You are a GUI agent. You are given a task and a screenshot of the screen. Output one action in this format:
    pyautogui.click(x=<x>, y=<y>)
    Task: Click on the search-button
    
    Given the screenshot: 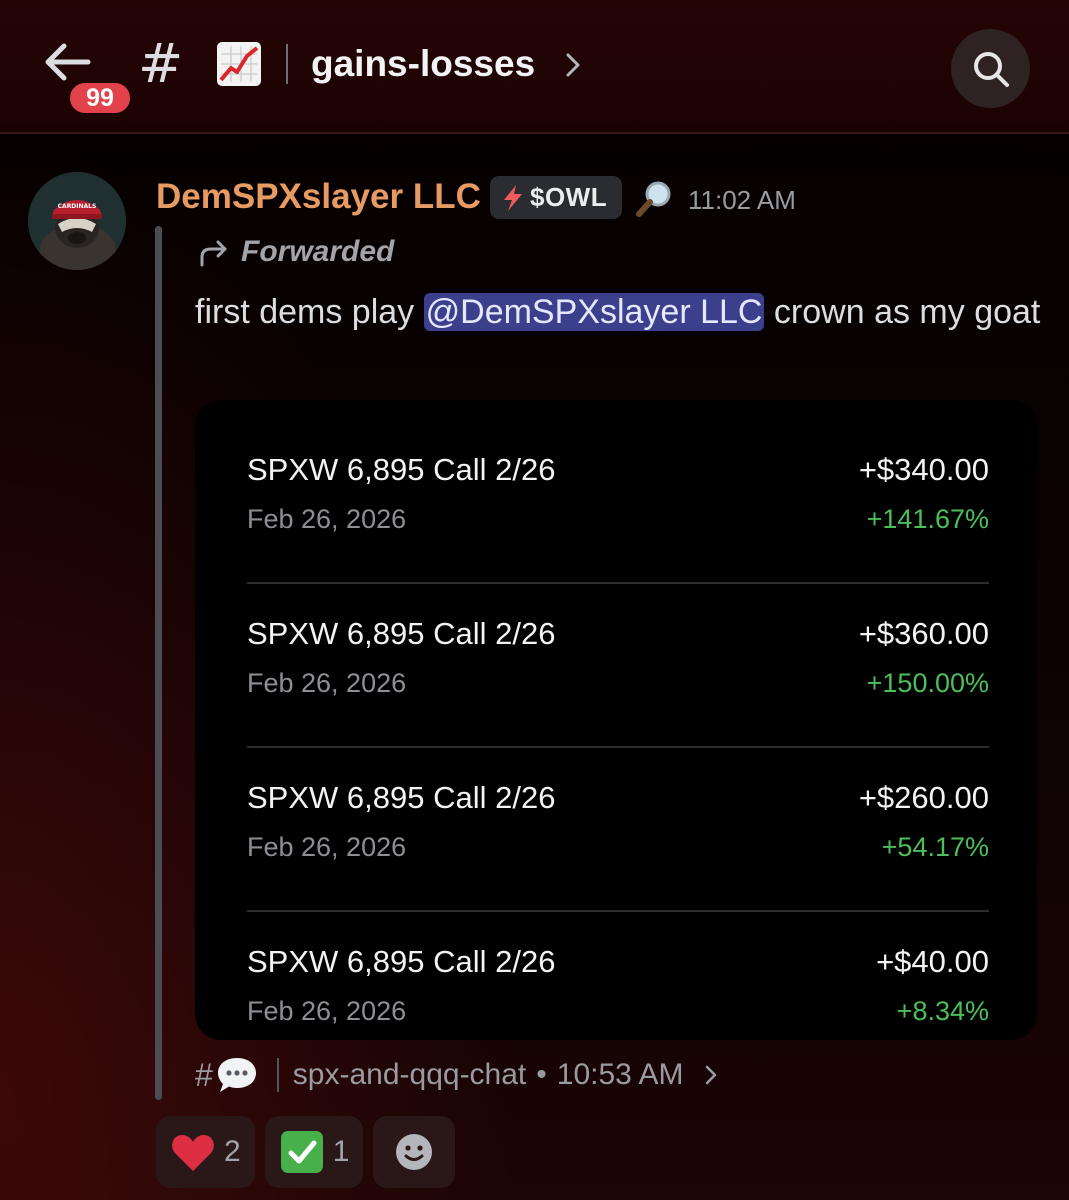 What is the action you would take?
    pyautogui.click(x=990, y=68)
    